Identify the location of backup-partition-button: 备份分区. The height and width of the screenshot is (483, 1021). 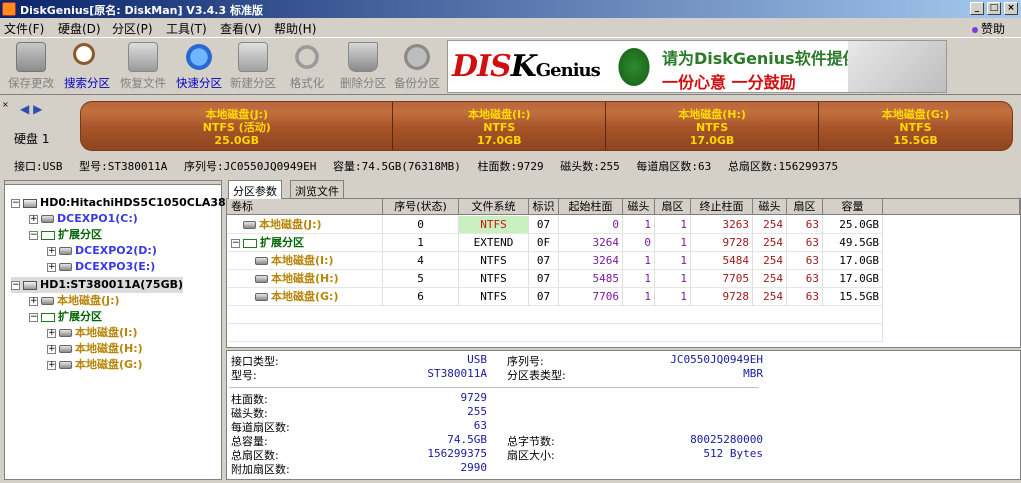
(417, 67).